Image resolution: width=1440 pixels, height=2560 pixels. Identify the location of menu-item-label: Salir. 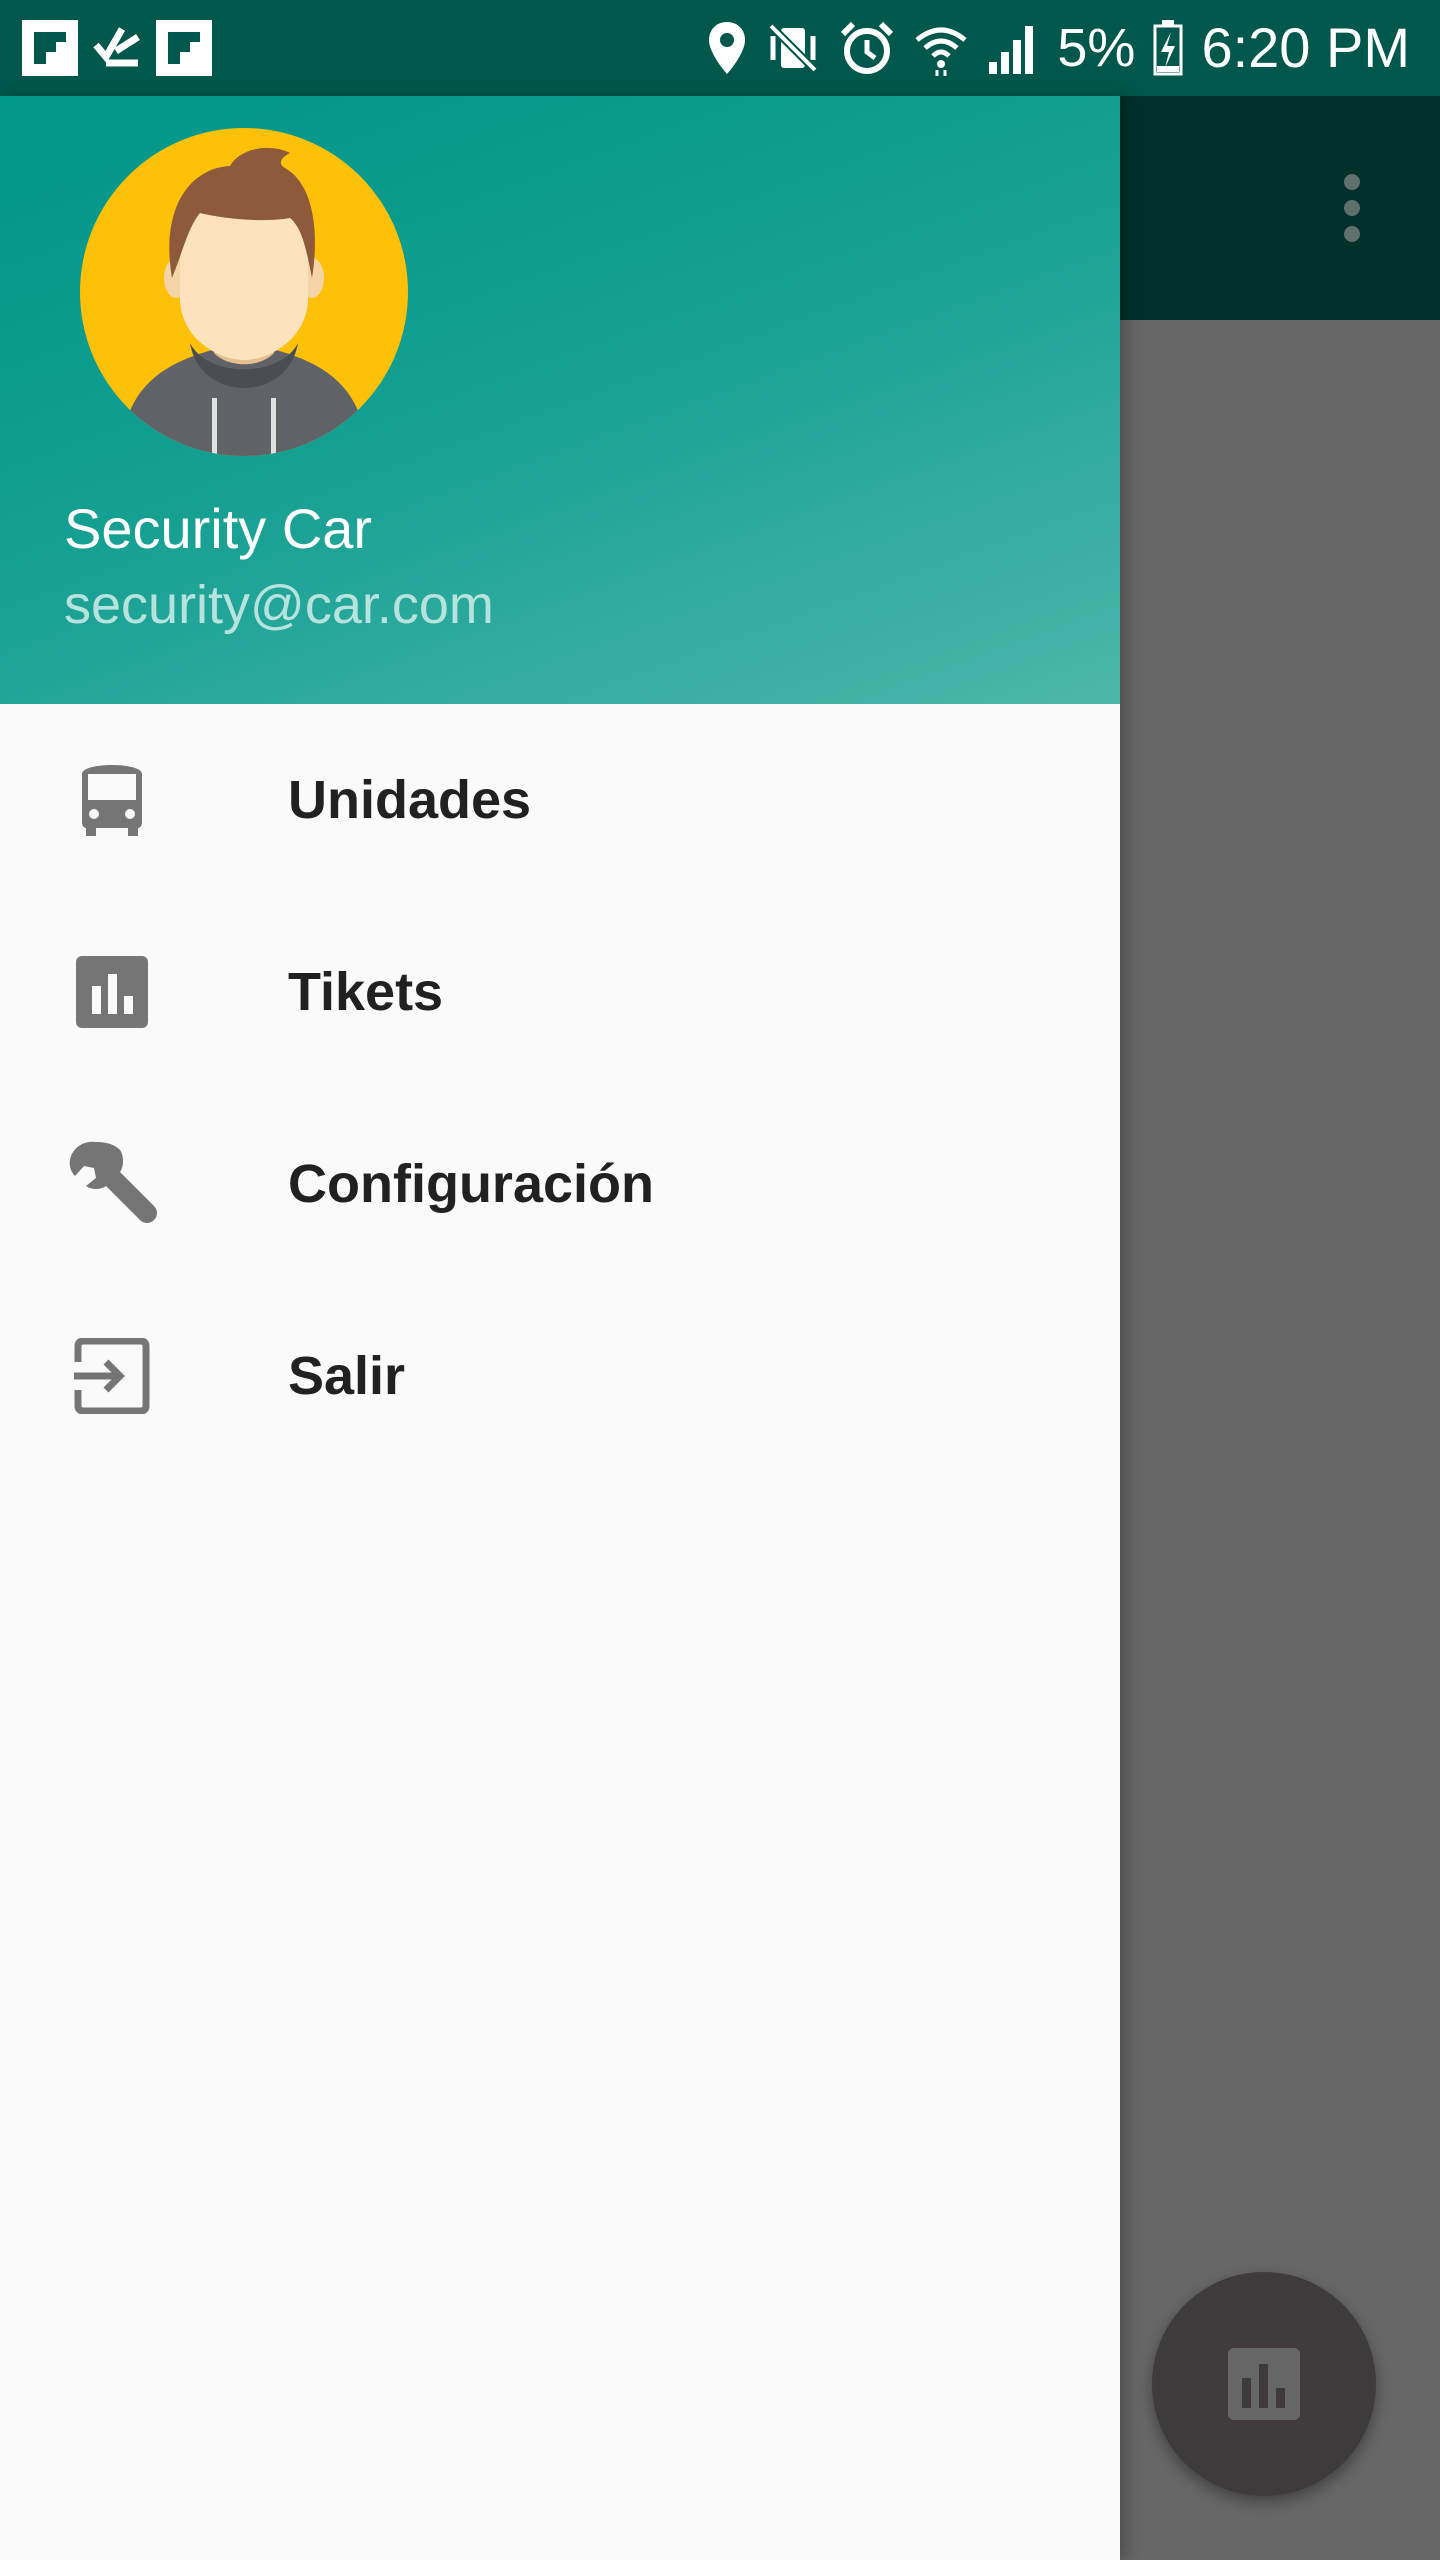
(347, 1376).